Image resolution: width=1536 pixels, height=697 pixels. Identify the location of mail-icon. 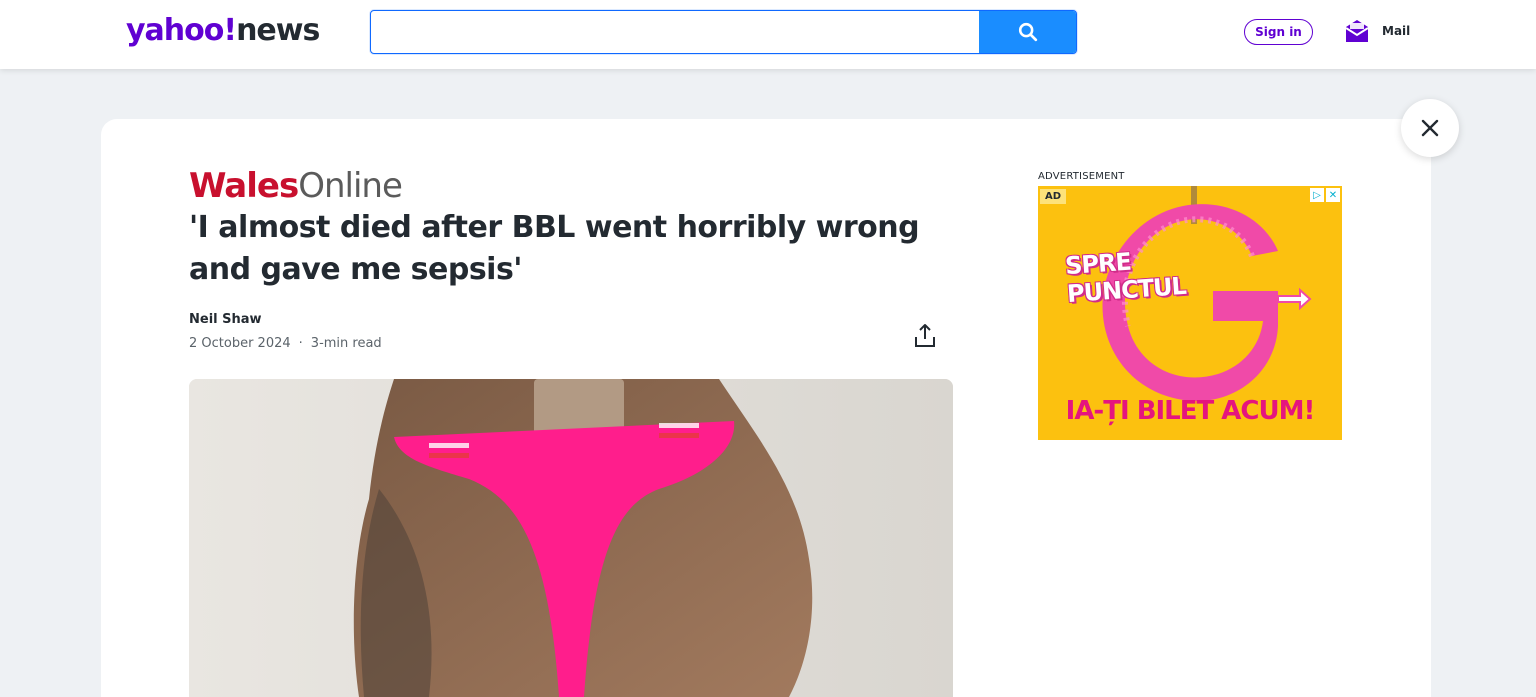
(1357, 31).